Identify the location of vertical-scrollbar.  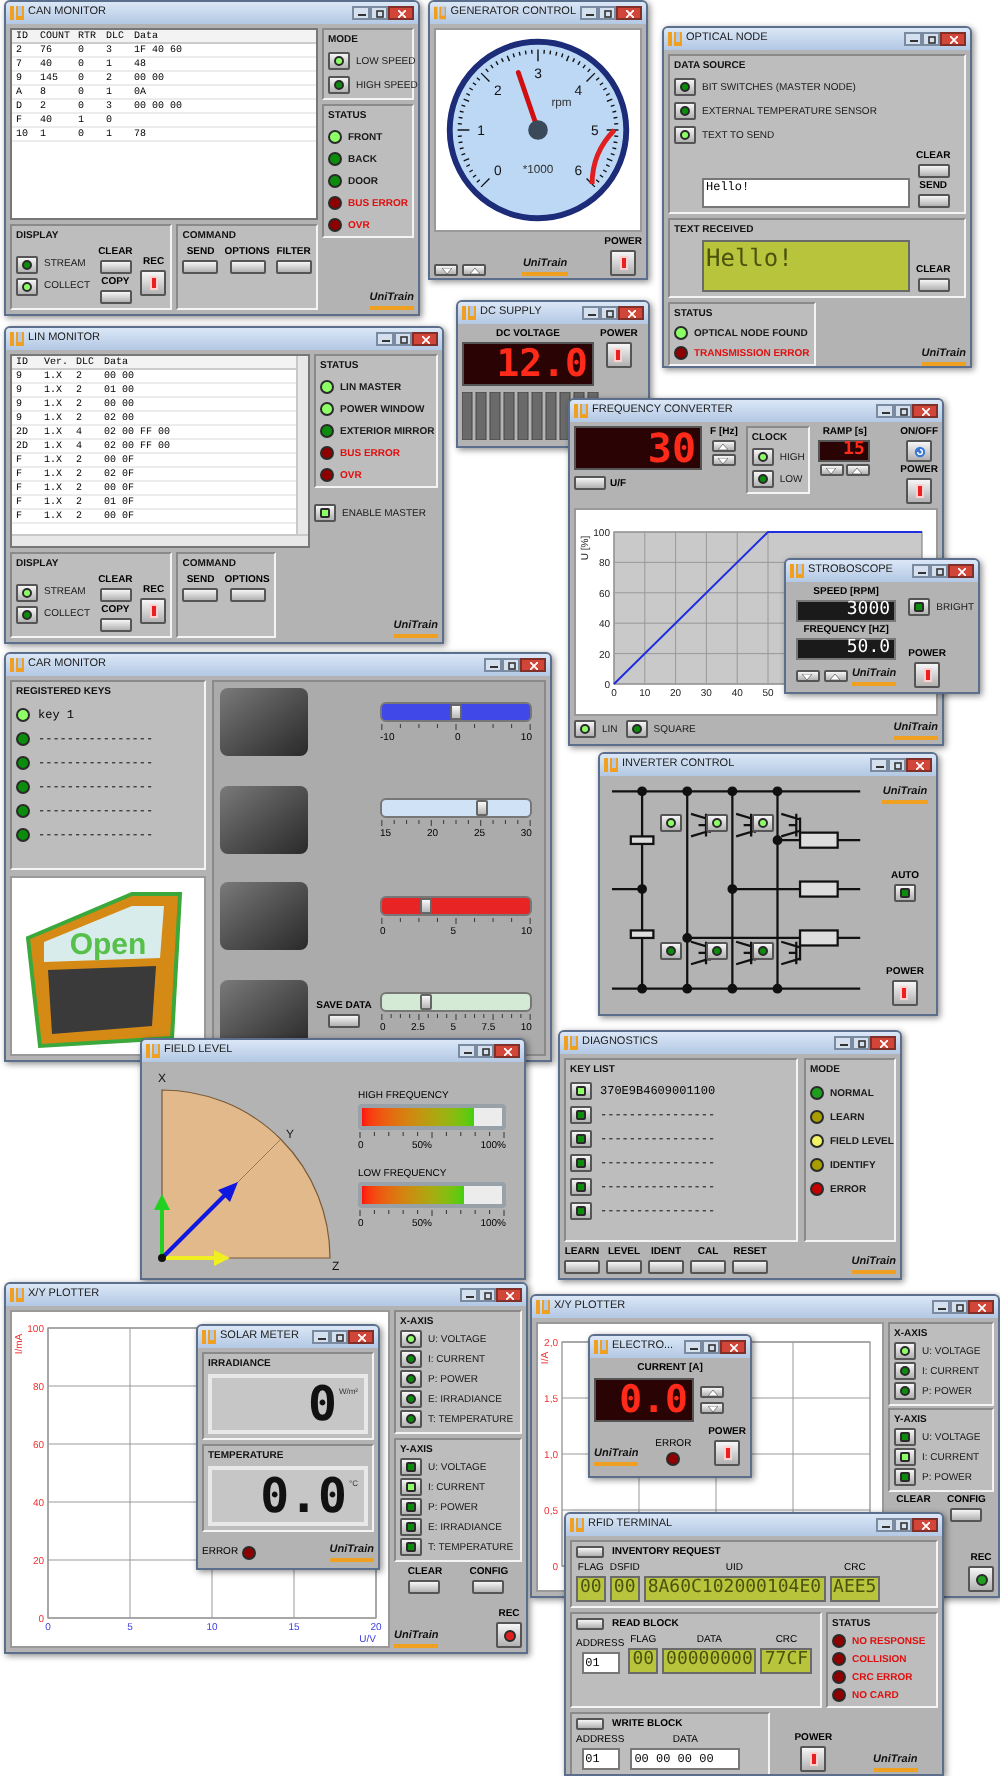
(302, 445).